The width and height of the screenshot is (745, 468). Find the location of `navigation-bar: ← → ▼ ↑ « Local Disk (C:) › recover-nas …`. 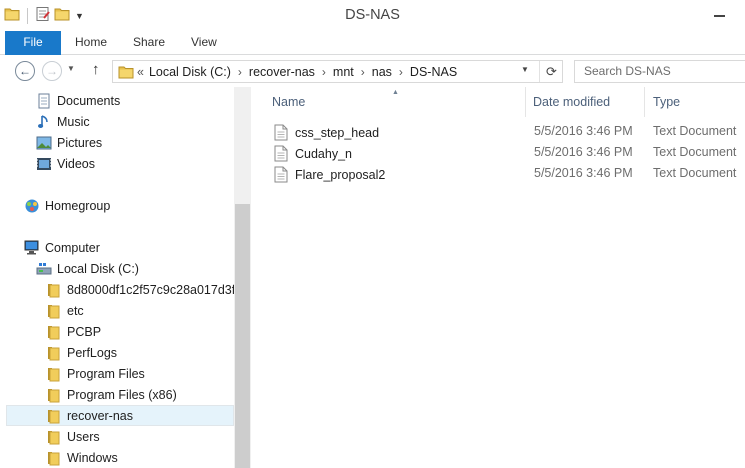

navigation-bar: ← → ▼ ↑ « Local Disk (C:) › recover-nas … is located at coordinates (372, 71).